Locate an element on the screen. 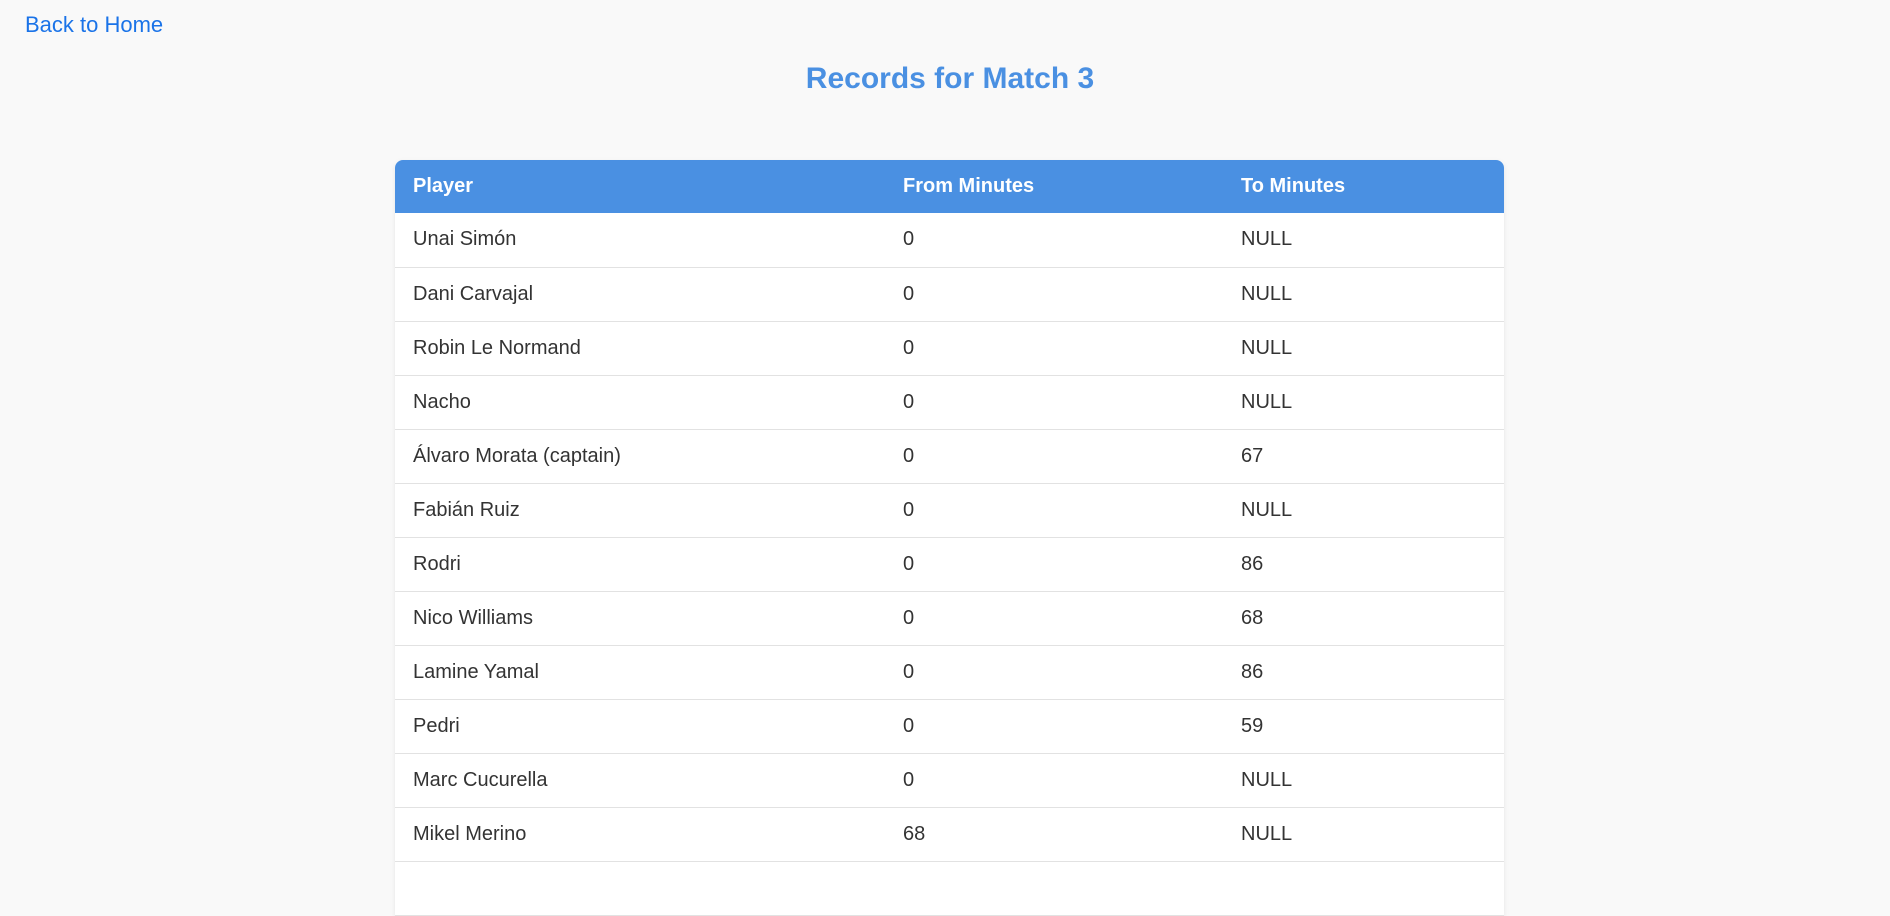 This screenshot has height=916, width=1890. table-row: Nico Williams 0 68 is located at coordinates (949, 618).